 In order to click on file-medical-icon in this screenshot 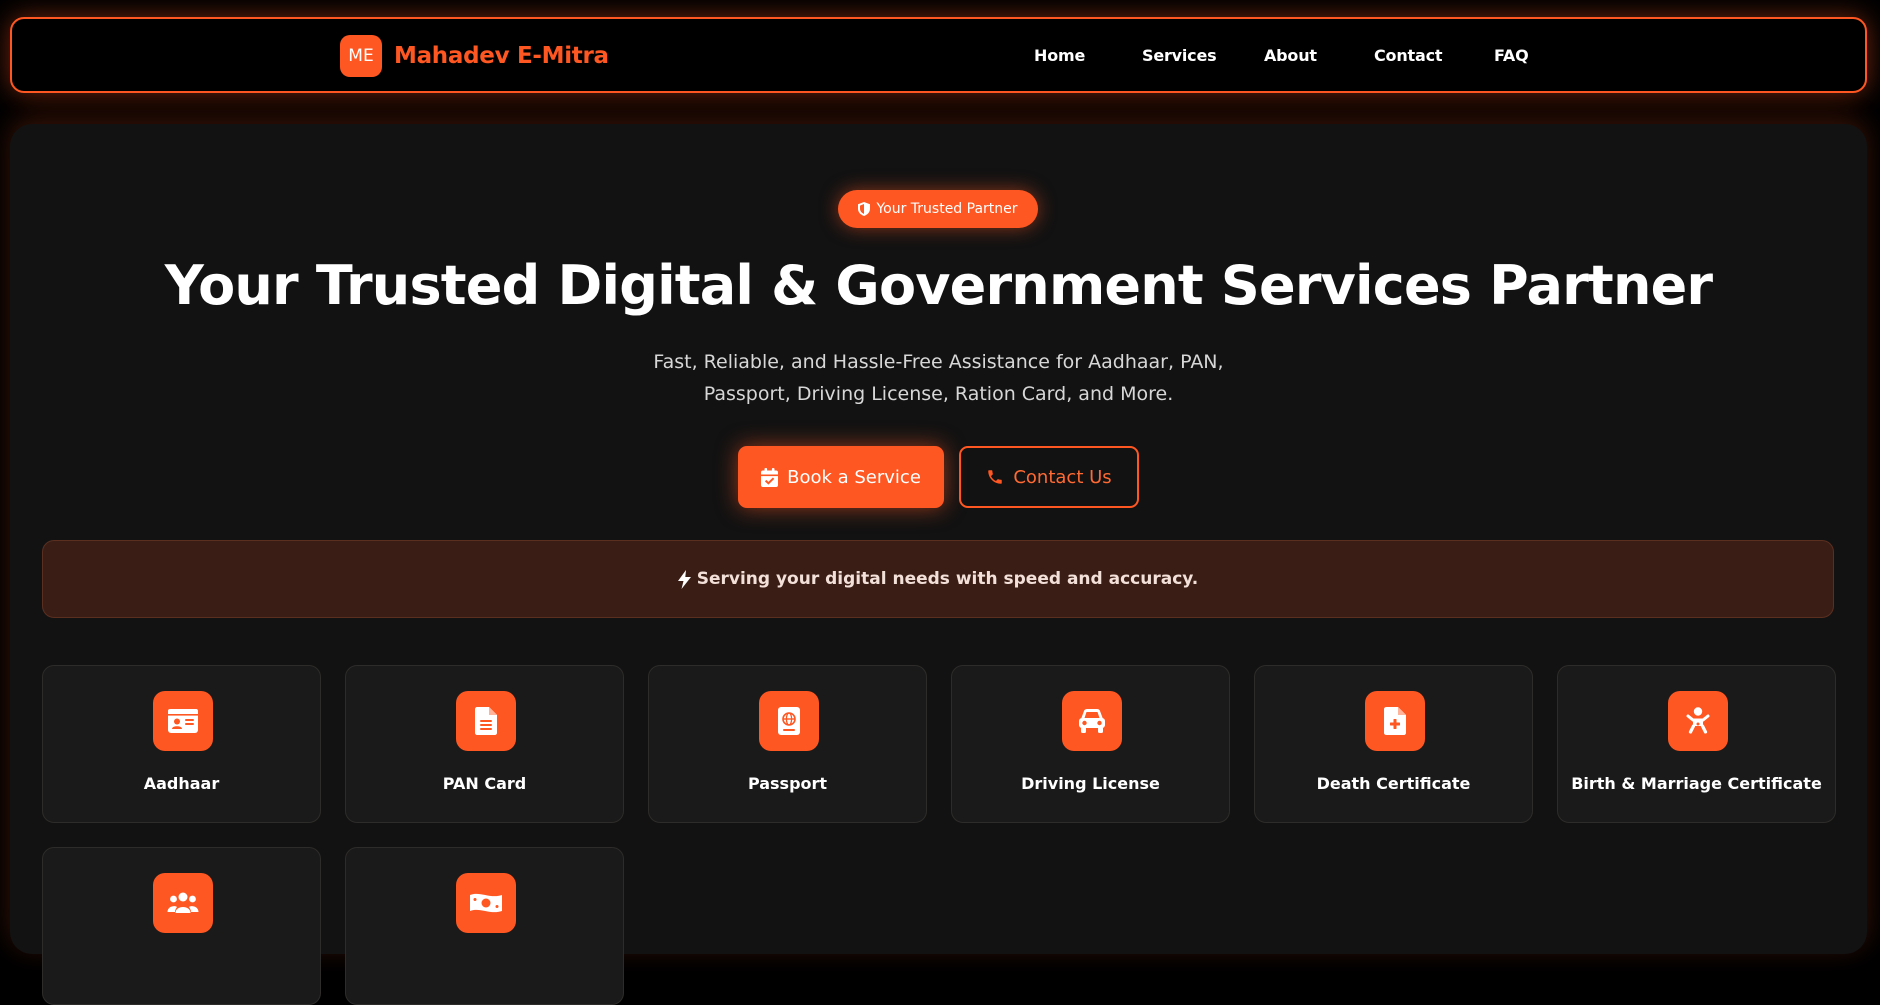, I will do `click(1395, 721)`.